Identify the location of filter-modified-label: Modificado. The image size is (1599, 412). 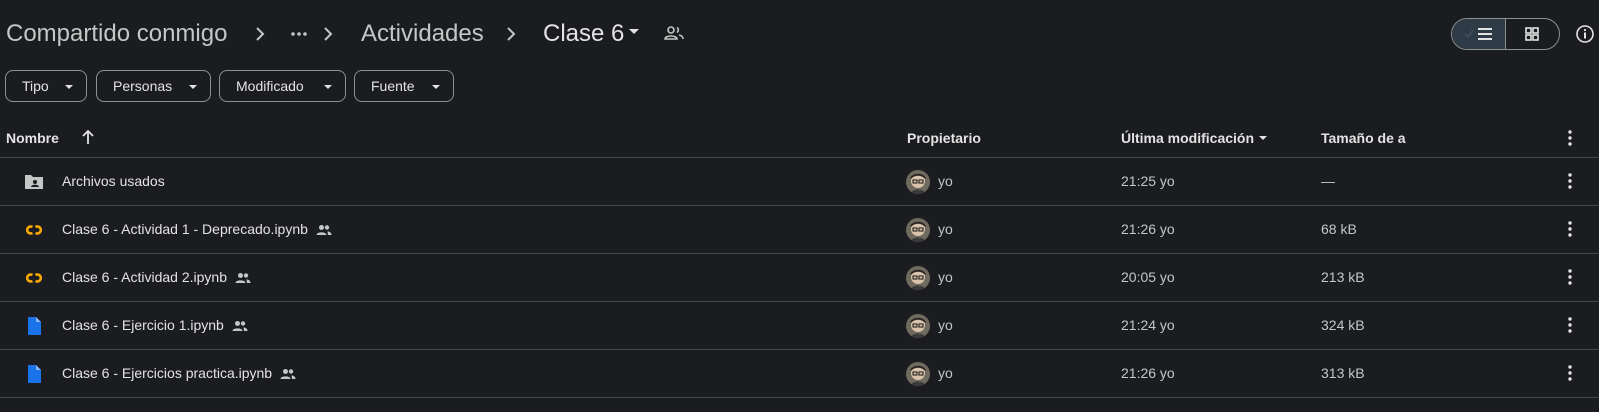
(270, 86).